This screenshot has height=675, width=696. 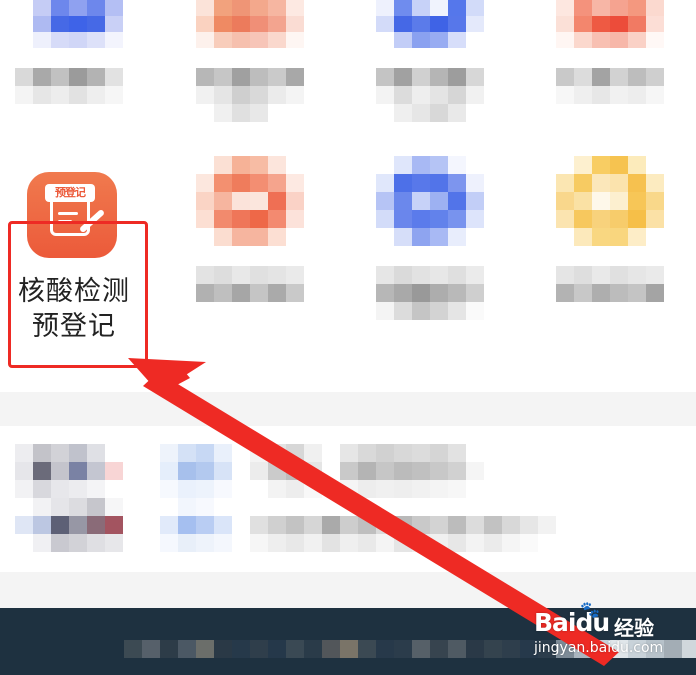 I want to click on paw-icon: 🐾, so click(x=590, y=609).